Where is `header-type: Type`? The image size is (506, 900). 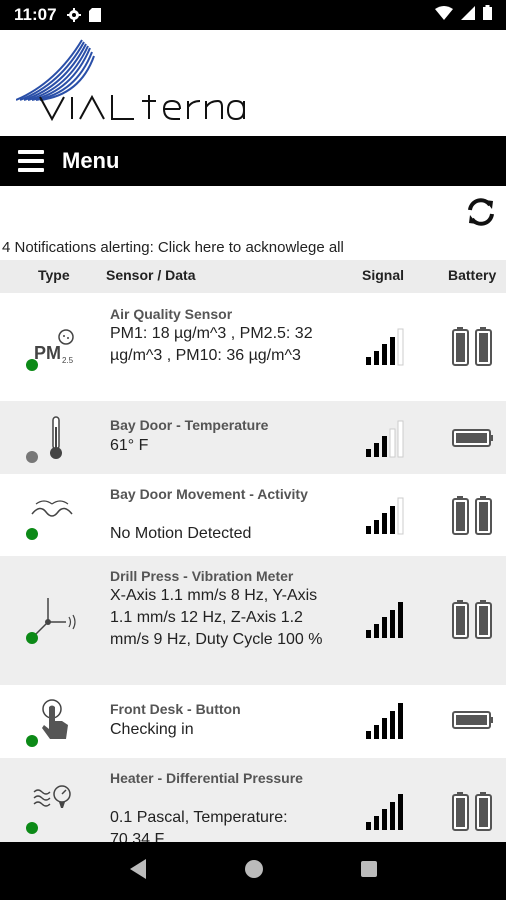
header-type: Type is located at coordinates (54, 275).